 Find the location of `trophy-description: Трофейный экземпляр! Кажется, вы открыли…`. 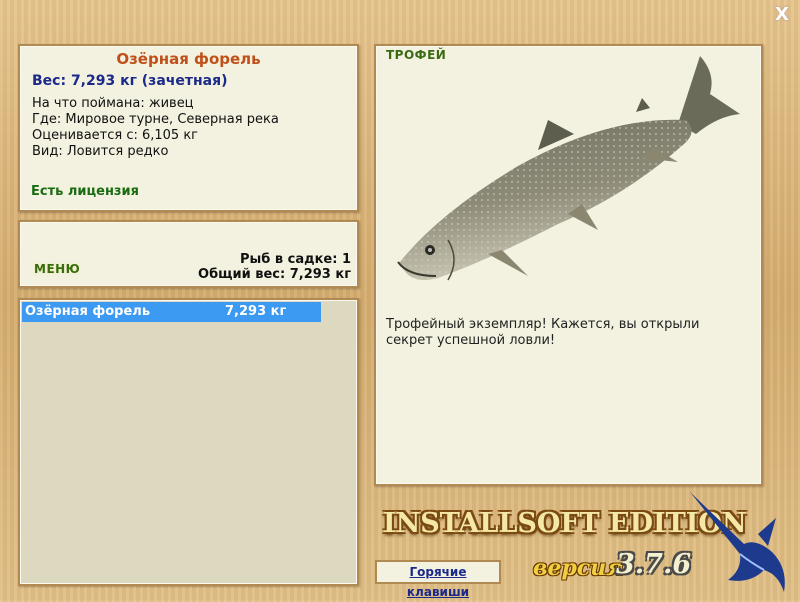

trophy-description: Трофейный экземпляр! Кажется, вы открыли… is located at coordinates (543, 332).